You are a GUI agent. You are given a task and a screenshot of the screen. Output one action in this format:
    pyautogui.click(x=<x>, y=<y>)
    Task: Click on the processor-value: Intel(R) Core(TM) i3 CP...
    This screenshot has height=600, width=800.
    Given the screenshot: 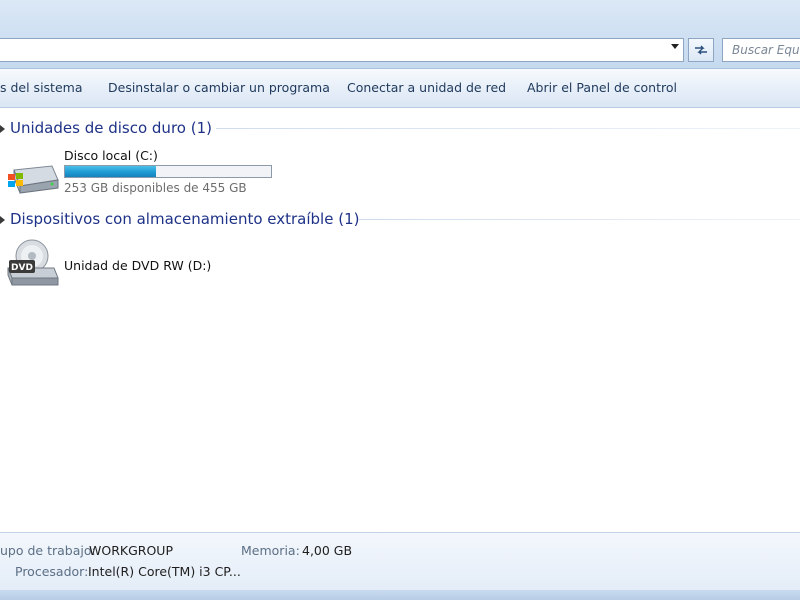 What is the action you would take?
    pyautogui.click(x=164, y=571)
    